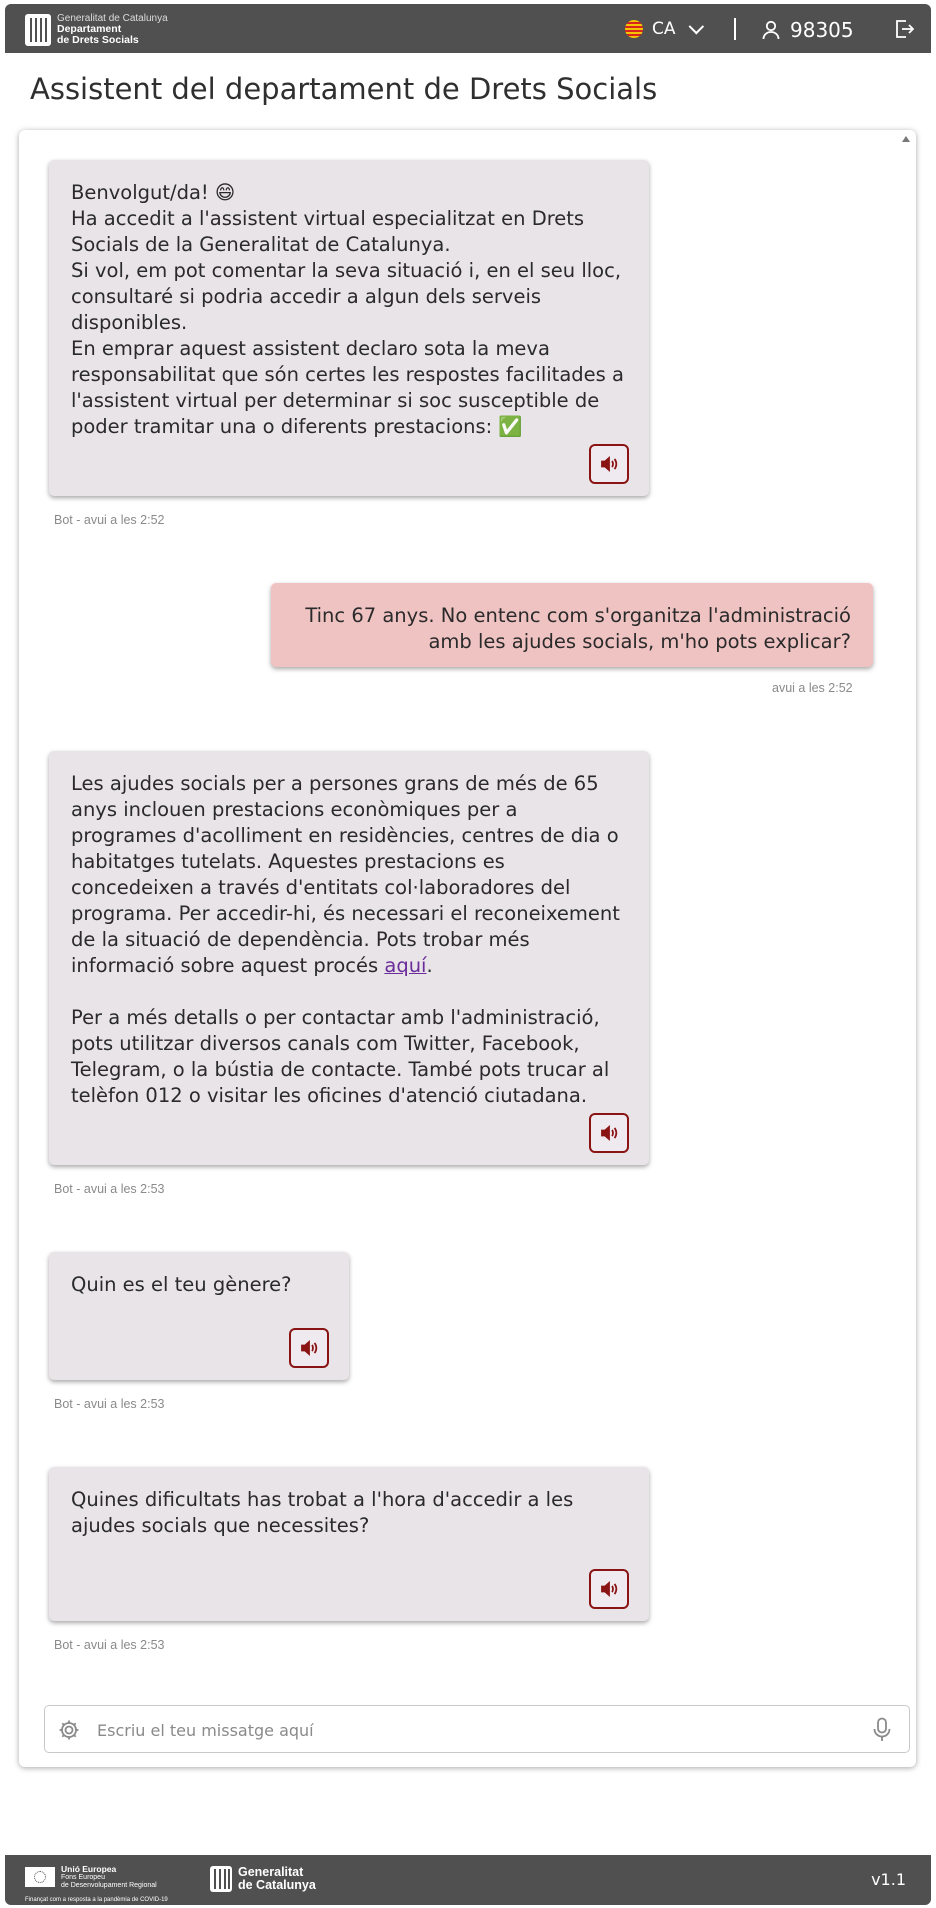 Image resolution: width=936 pixels, height=1908 pixels. I want to click on language-selector: CA, so click(664, 28).